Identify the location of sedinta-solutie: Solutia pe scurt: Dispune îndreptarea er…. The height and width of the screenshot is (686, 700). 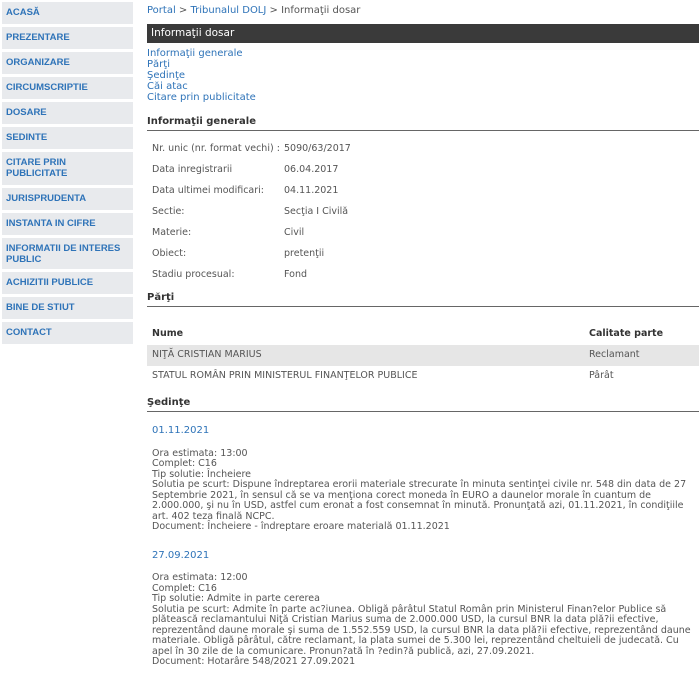
(419, 500).